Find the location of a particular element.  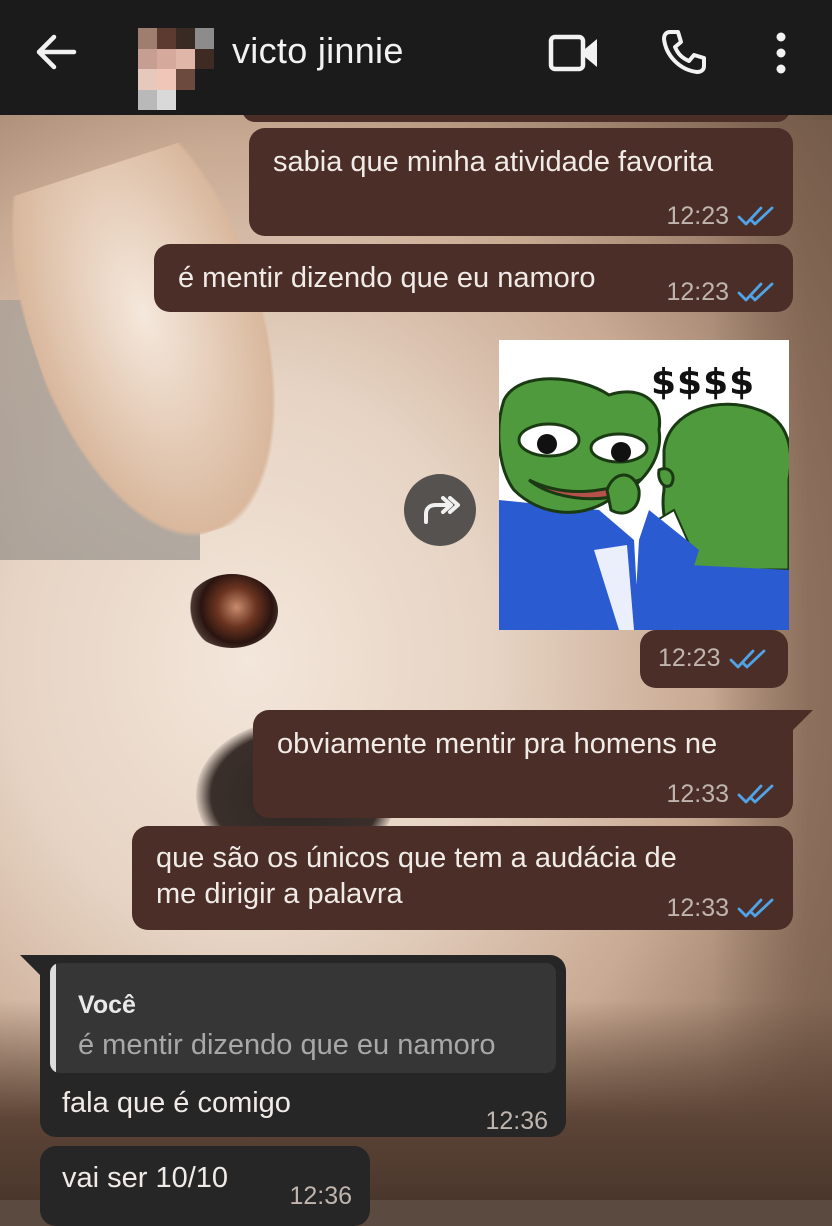

sticker-meta: 12:23 is located at coordinates (714, 659).